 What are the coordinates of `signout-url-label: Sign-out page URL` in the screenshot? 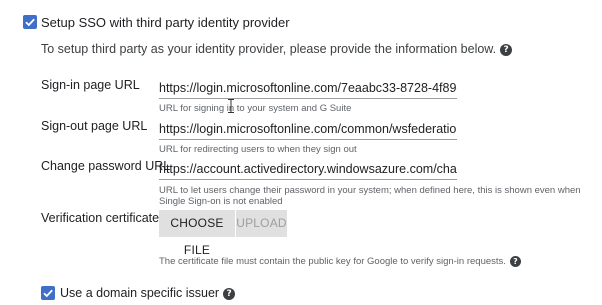 It's located at (94, 126).